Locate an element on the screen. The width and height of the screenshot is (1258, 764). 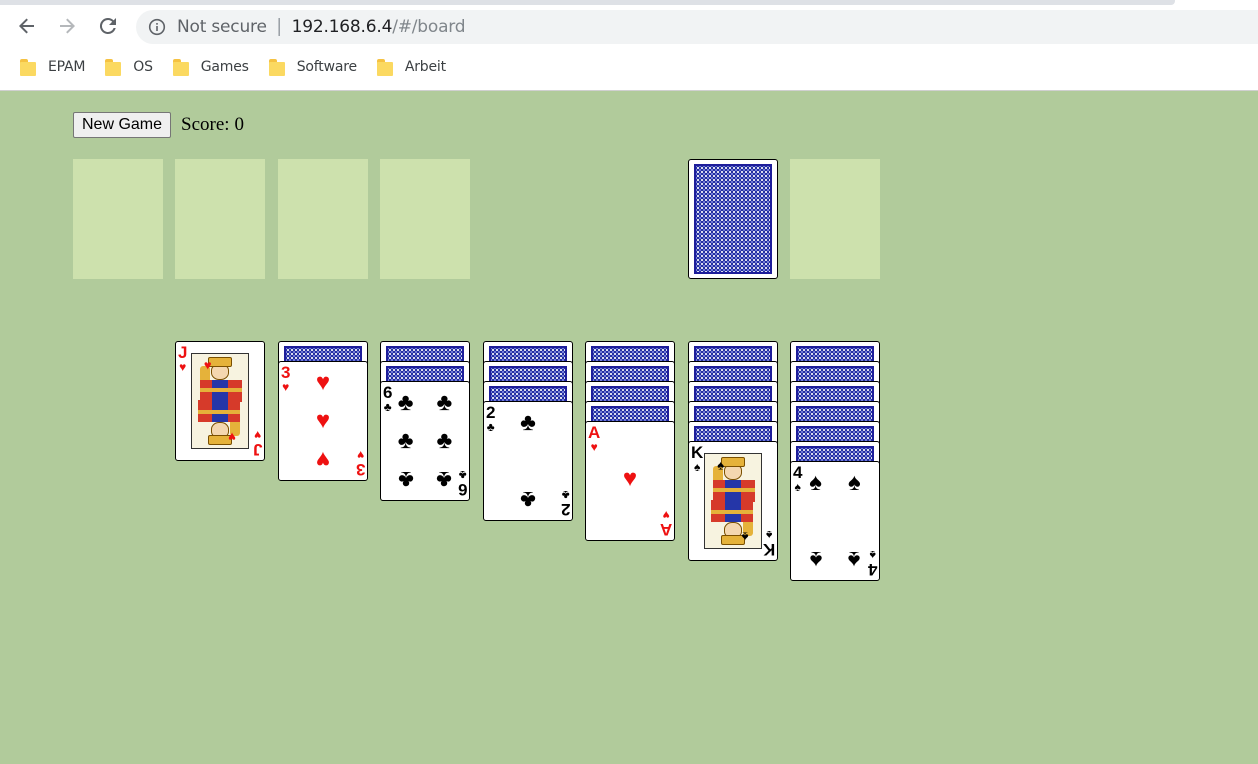
face-up-card: 2 ♣ 2 ♣ ♣ ♣ is located at coordinates (528, 461).